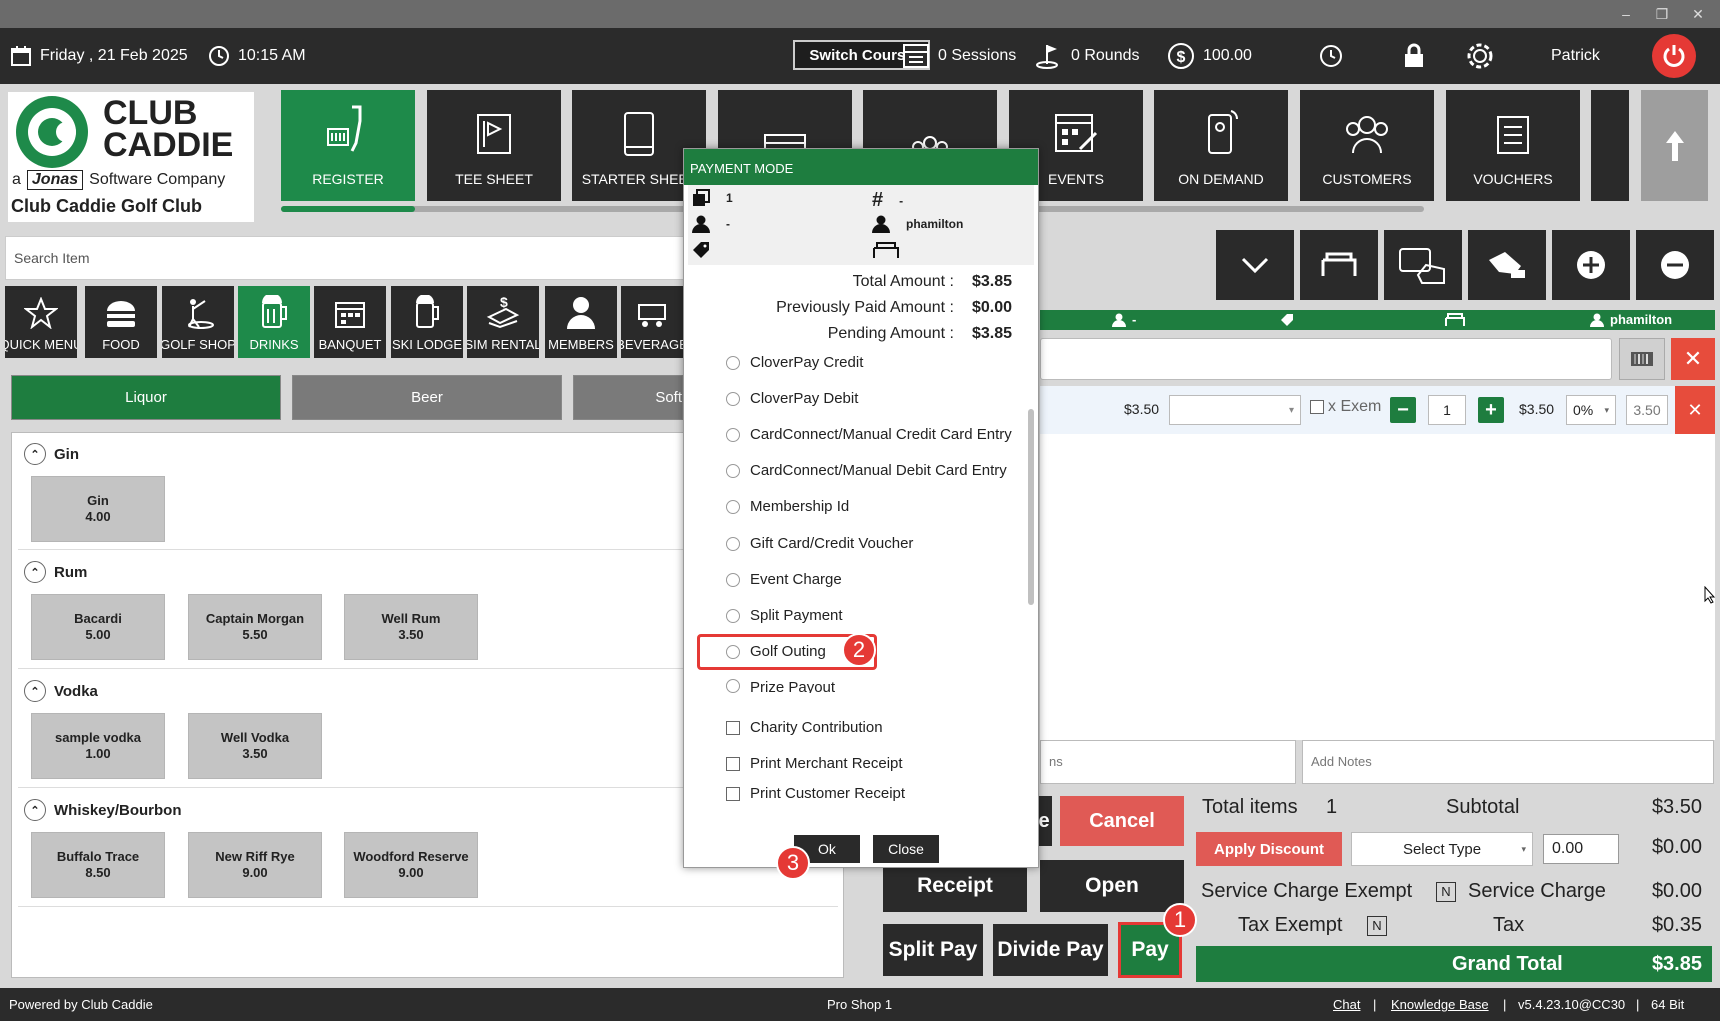  I want to click on remove-button, so click(1675, 265).